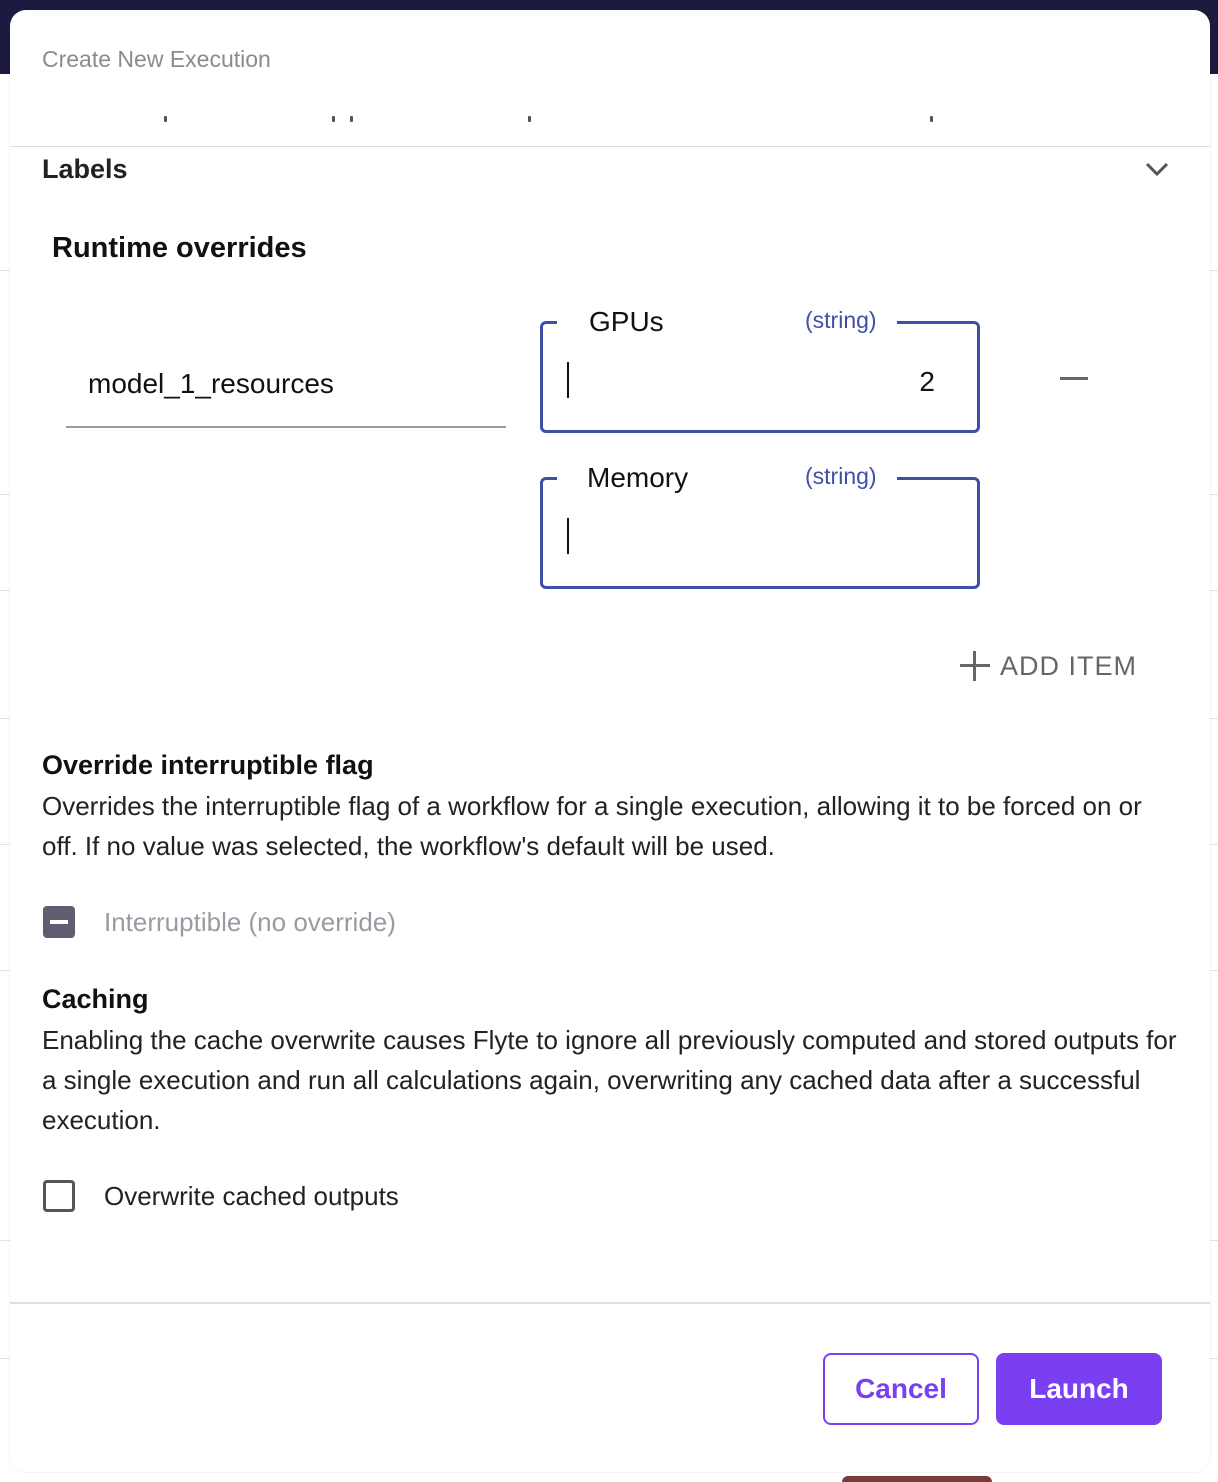  I want to click on gpus-field: GPUs (string) 2, so click(760, 369).